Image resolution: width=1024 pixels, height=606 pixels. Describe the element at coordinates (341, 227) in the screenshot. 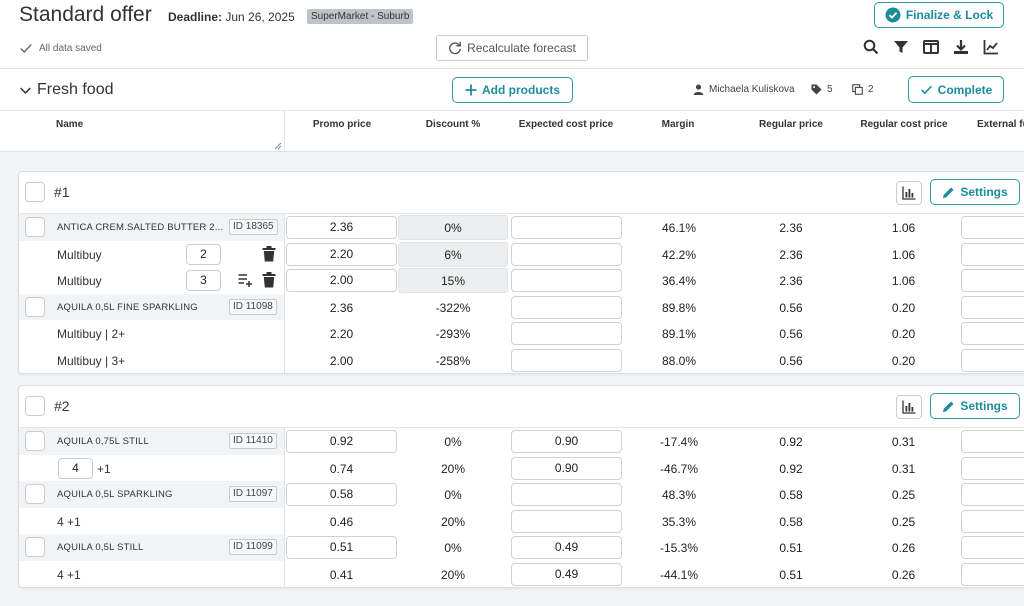

I see `promo-price-input: 2.36` at that location.